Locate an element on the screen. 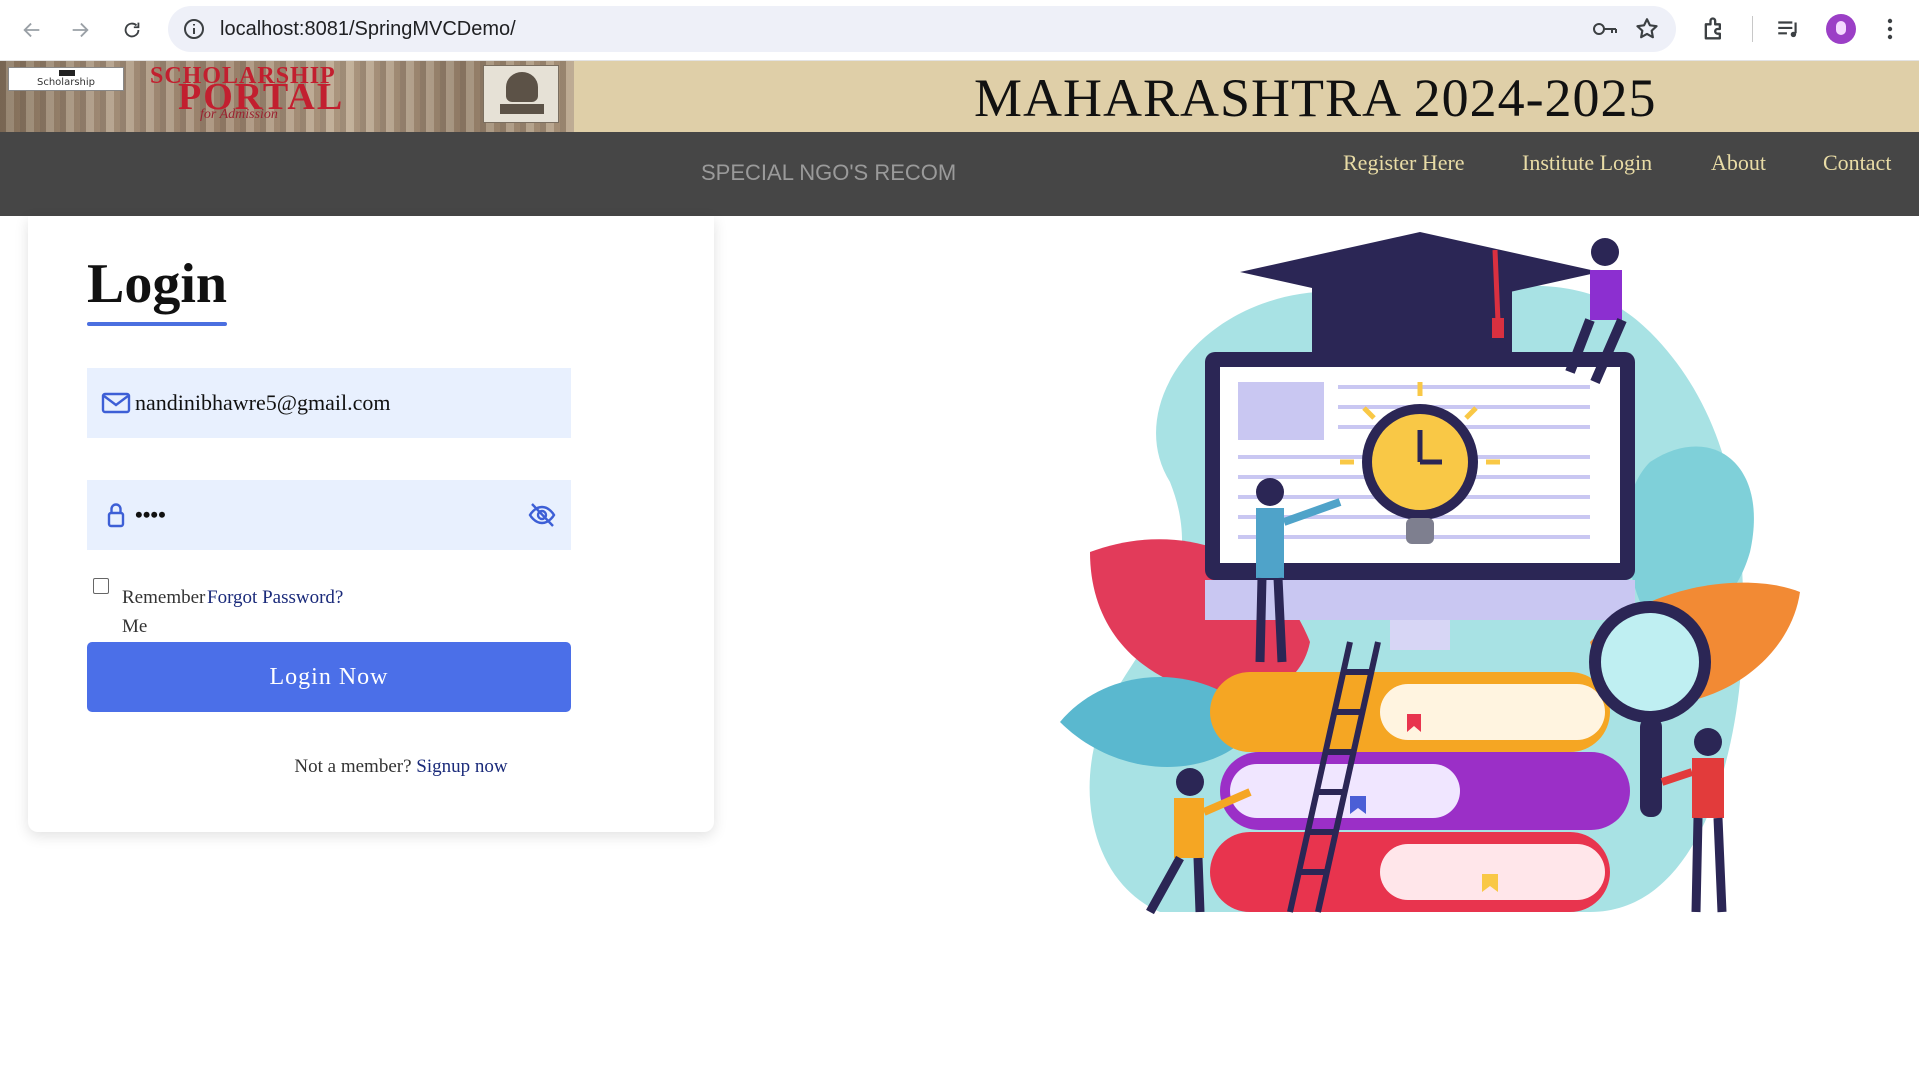  forward-button is located at coordinates (80, 30).